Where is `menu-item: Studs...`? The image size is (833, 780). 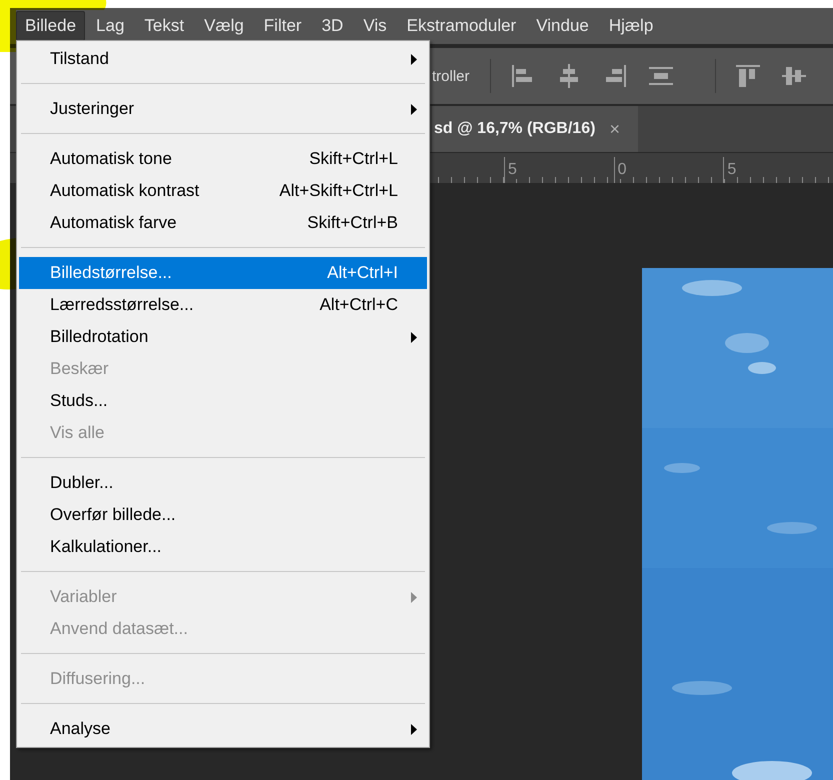 menu-item: Studs... is located at coordinates (223, 401).